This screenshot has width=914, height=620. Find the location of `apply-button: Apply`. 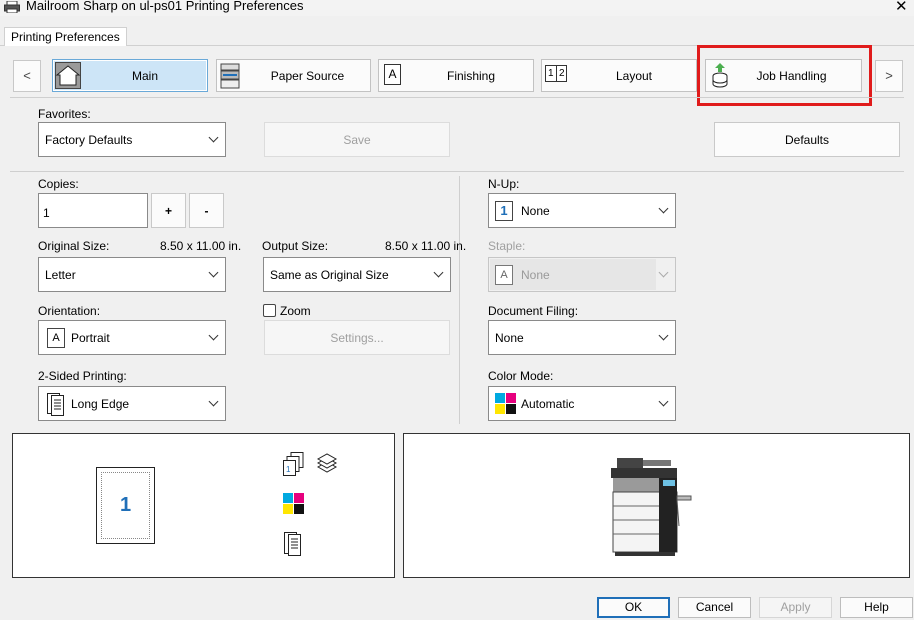

apply-button: Apply is located at coordinates (795, 607).